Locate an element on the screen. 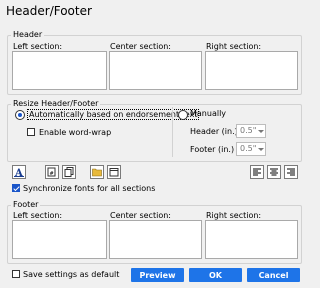 This screenshot has width=320, height=288. cancel-button: Cancel is located at coordinates (273, 275).